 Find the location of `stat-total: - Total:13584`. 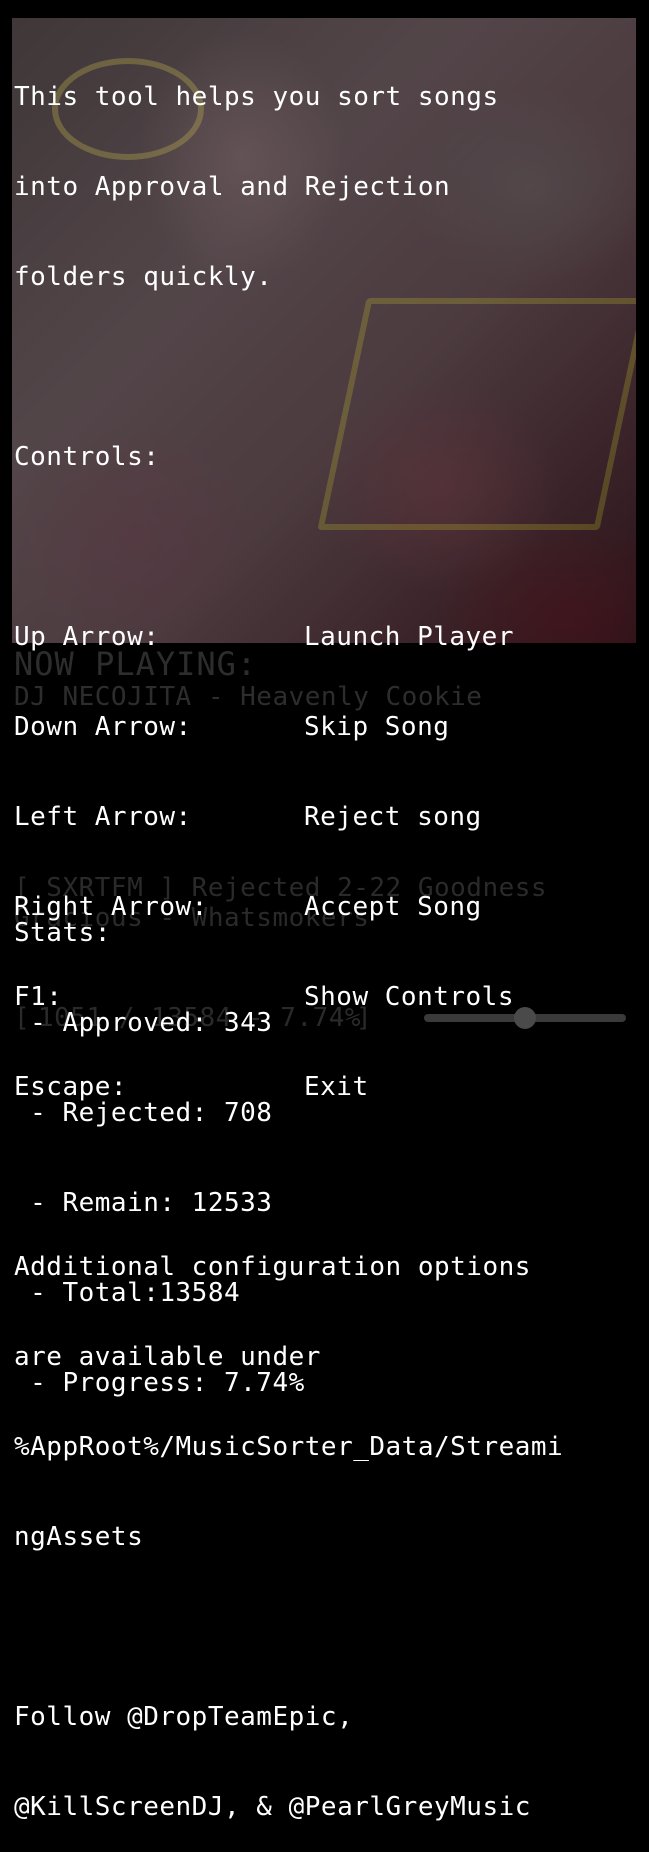

stat-total: - Total:13584 is located at coordinates (127, 1293).